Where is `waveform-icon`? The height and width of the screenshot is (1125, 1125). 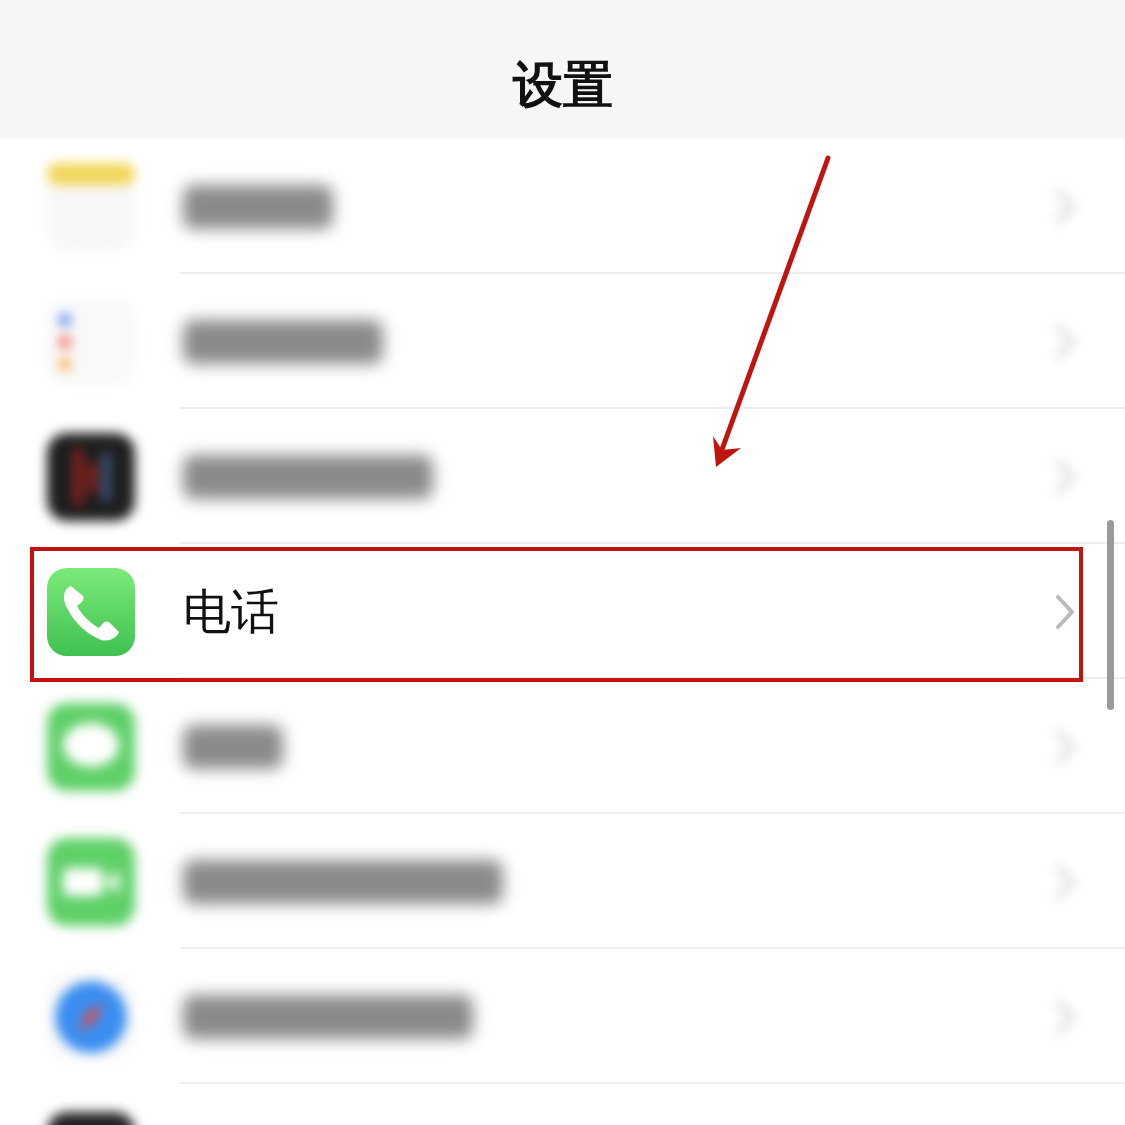 waveform-icon is located at coordinates (91, 476).